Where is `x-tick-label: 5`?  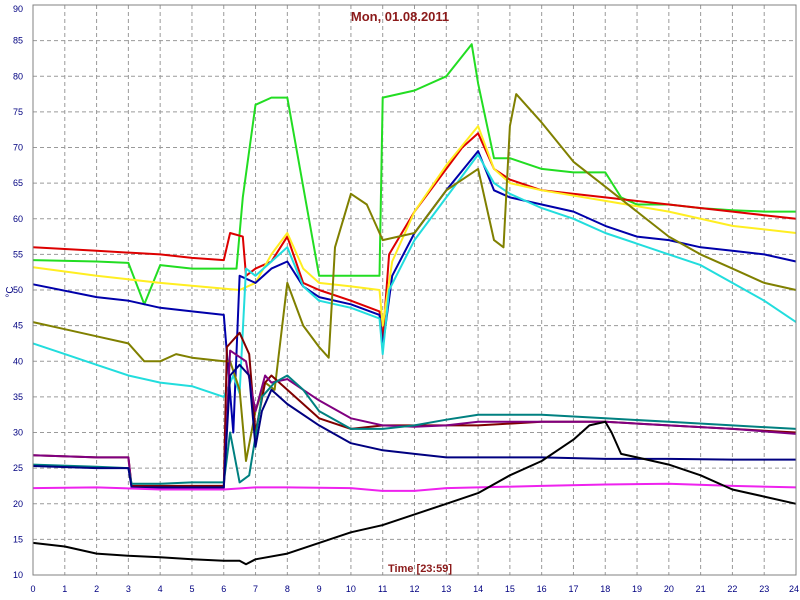
x-tick-label: 5 is located at coordinates (191, 589).